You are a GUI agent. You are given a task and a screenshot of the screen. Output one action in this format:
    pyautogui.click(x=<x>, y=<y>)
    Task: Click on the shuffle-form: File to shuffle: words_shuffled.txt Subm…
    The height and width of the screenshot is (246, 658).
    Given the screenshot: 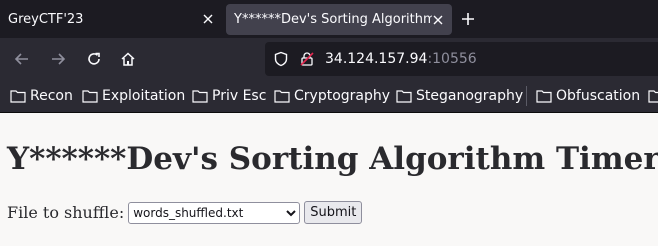 What is the action you would take?
    pyautogui.click(x=329, y=212)
    